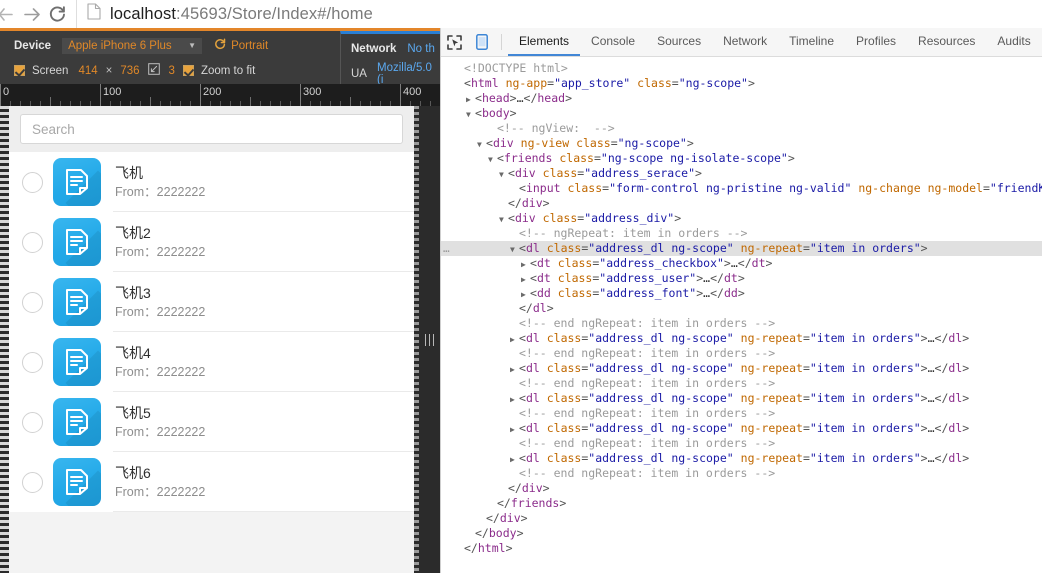  What do you see at coordinates (211, 422) in the screenshot?
I see `address-list-item: 飞机5 From：2222222` at bounding box center [211, 422].